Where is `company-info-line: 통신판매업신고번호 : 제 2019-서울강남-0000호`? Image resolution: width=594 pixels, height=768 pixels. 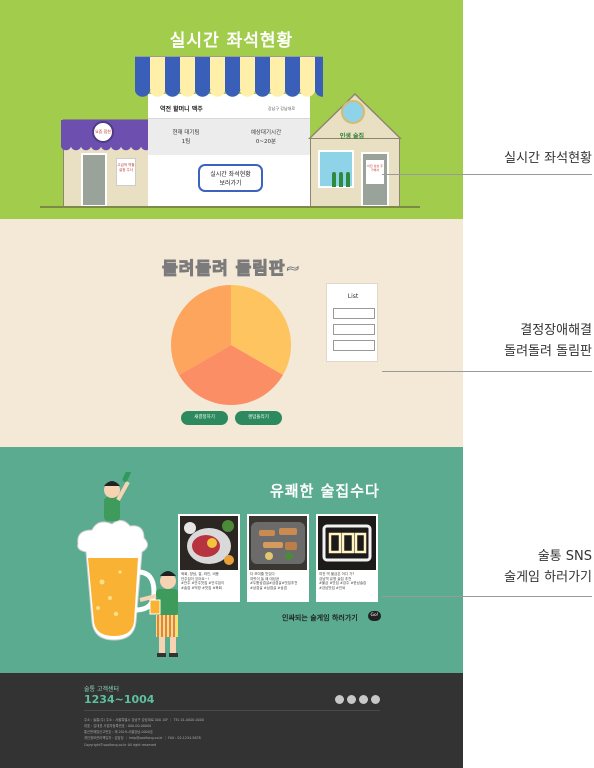 company-info-line: 통신판매업신고번호 : 제 2019-서울강남-0000호 is located at coordinates (118, 732).